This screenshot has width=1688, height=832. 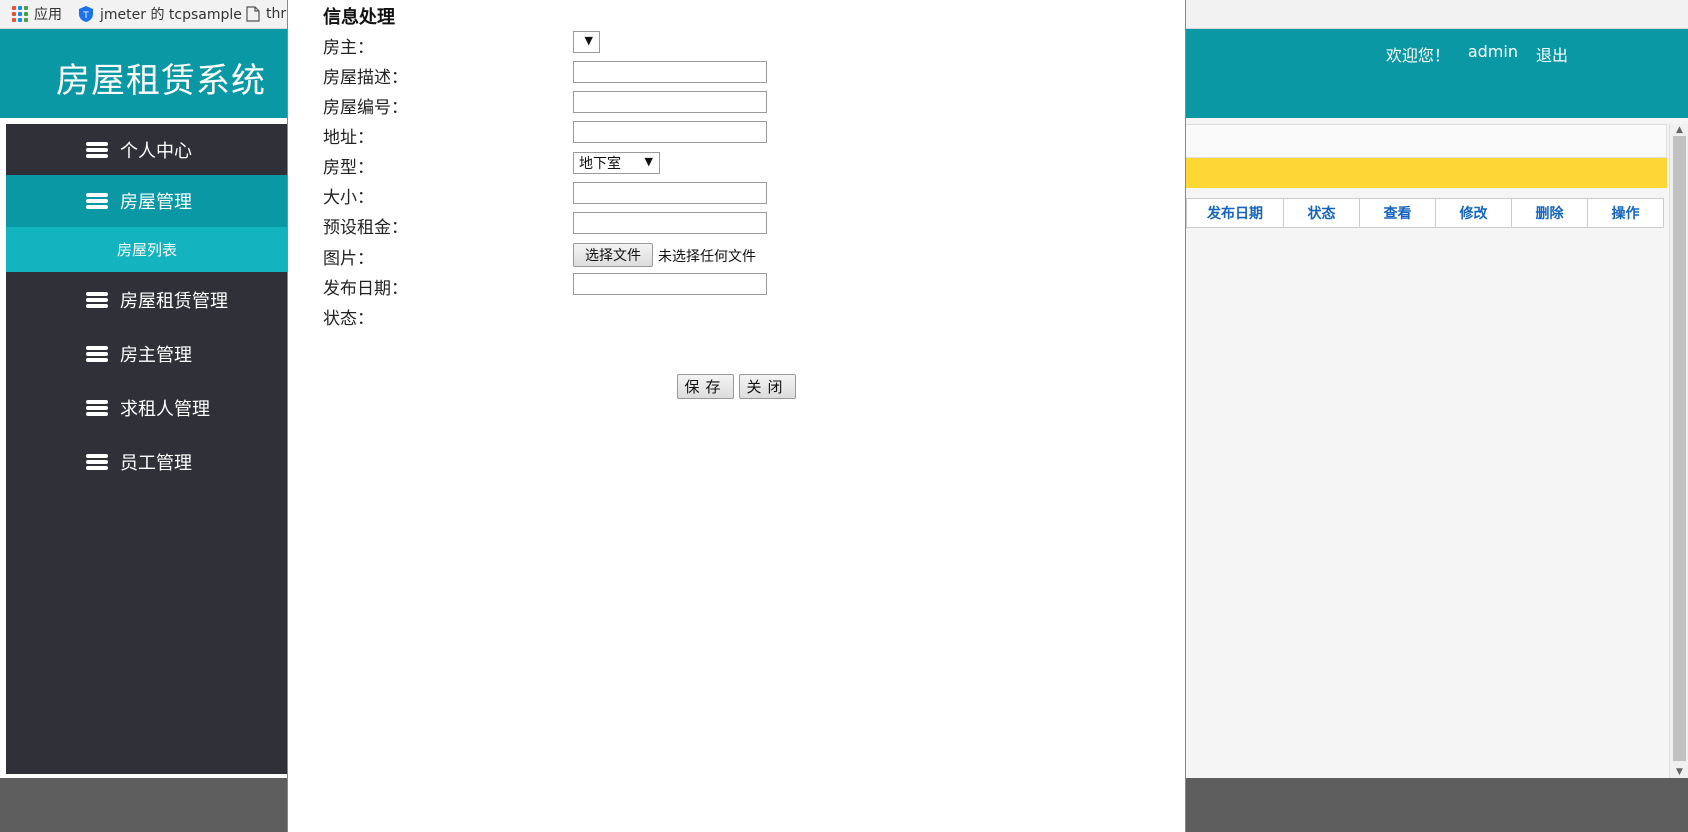 What do you see at coordinates (1679, 130) in the screenshot?
I see `scroll-up-icon: ▲` at bounding box center [1679, 130].